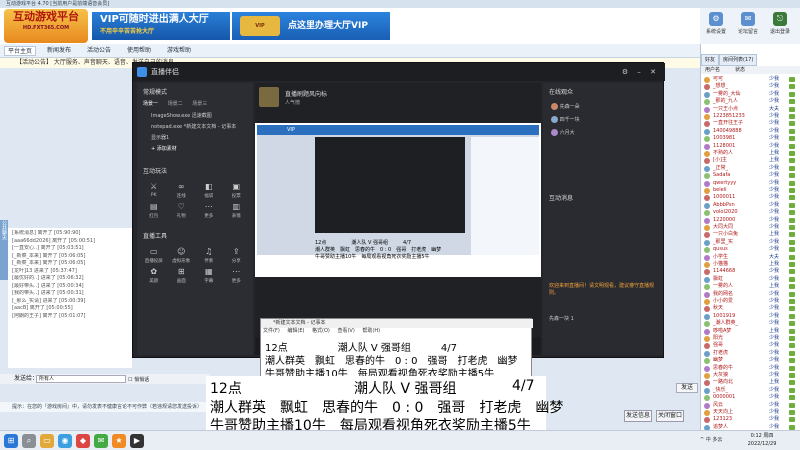 Image resolution: width=800 pixels, height=450 pixels. Describe the element at coordinates (750, 206) in the screenshot. I see `user-row: AbbbPsn 少我` at that location.